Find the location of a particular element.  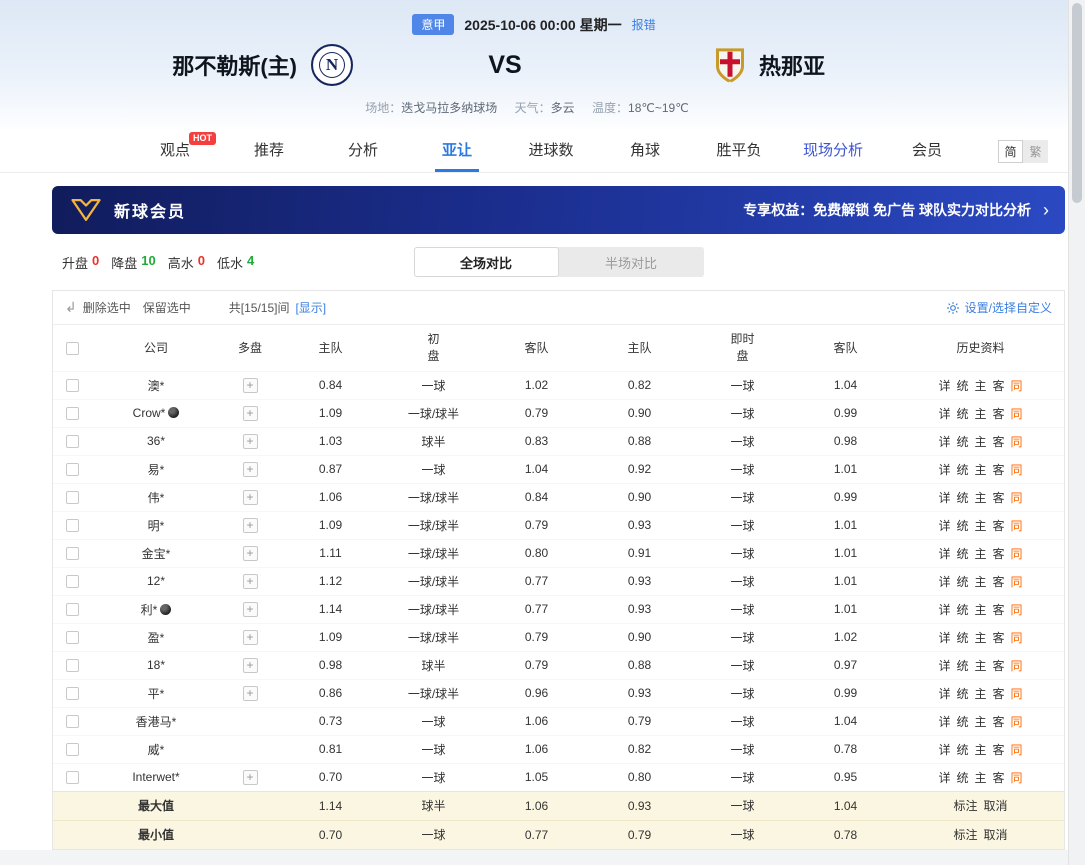

history-link: 标注 is located at coordinates (965, 806).